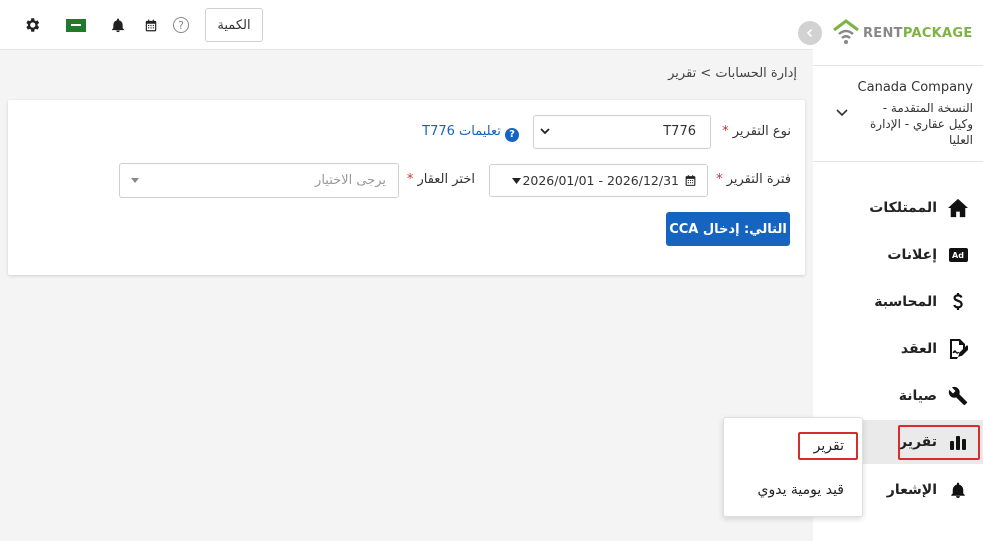 This screenshot has height=541, width=983. Describe the element at coordinates (259, 180) in the screenshot. I see `property-select: يرجى الاختيار` at that location.